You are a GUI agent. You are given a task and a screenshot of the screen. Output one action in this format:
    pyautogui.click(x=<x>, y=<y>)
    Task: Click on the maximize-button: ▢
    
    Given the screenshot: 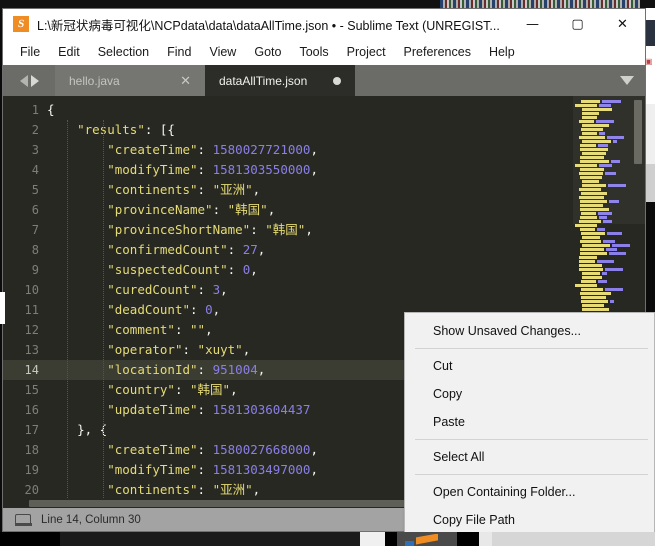 What is the action you would take?
    pyautogui.click(x=577, y=24)
    